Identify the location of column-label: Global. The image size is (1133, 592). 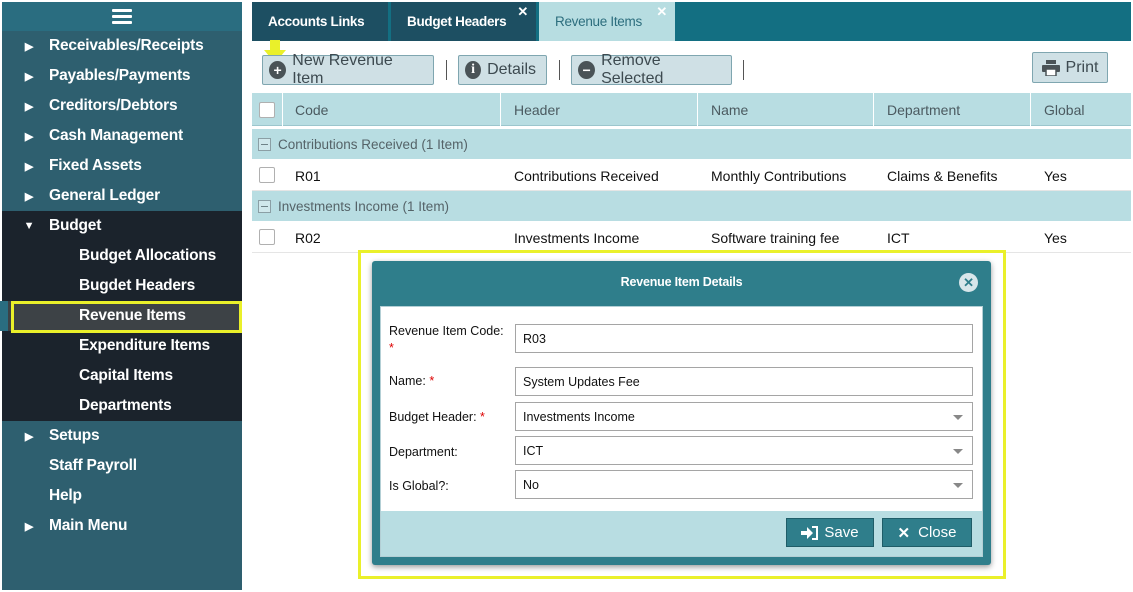
(1064, 109).